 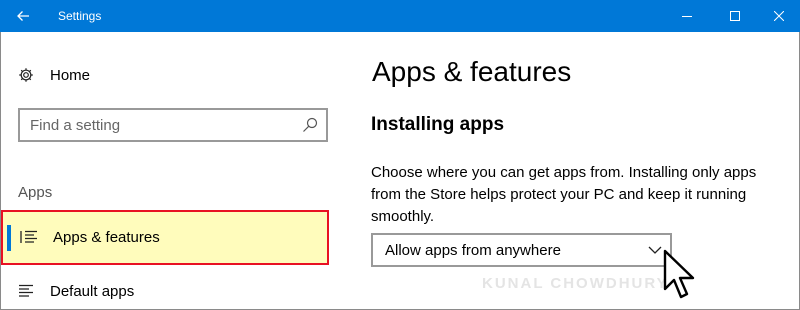 What do you see at coordinates (655, 250) in the screenshot?
I see `chevron-down-icon` at bounding box center [655, 250].